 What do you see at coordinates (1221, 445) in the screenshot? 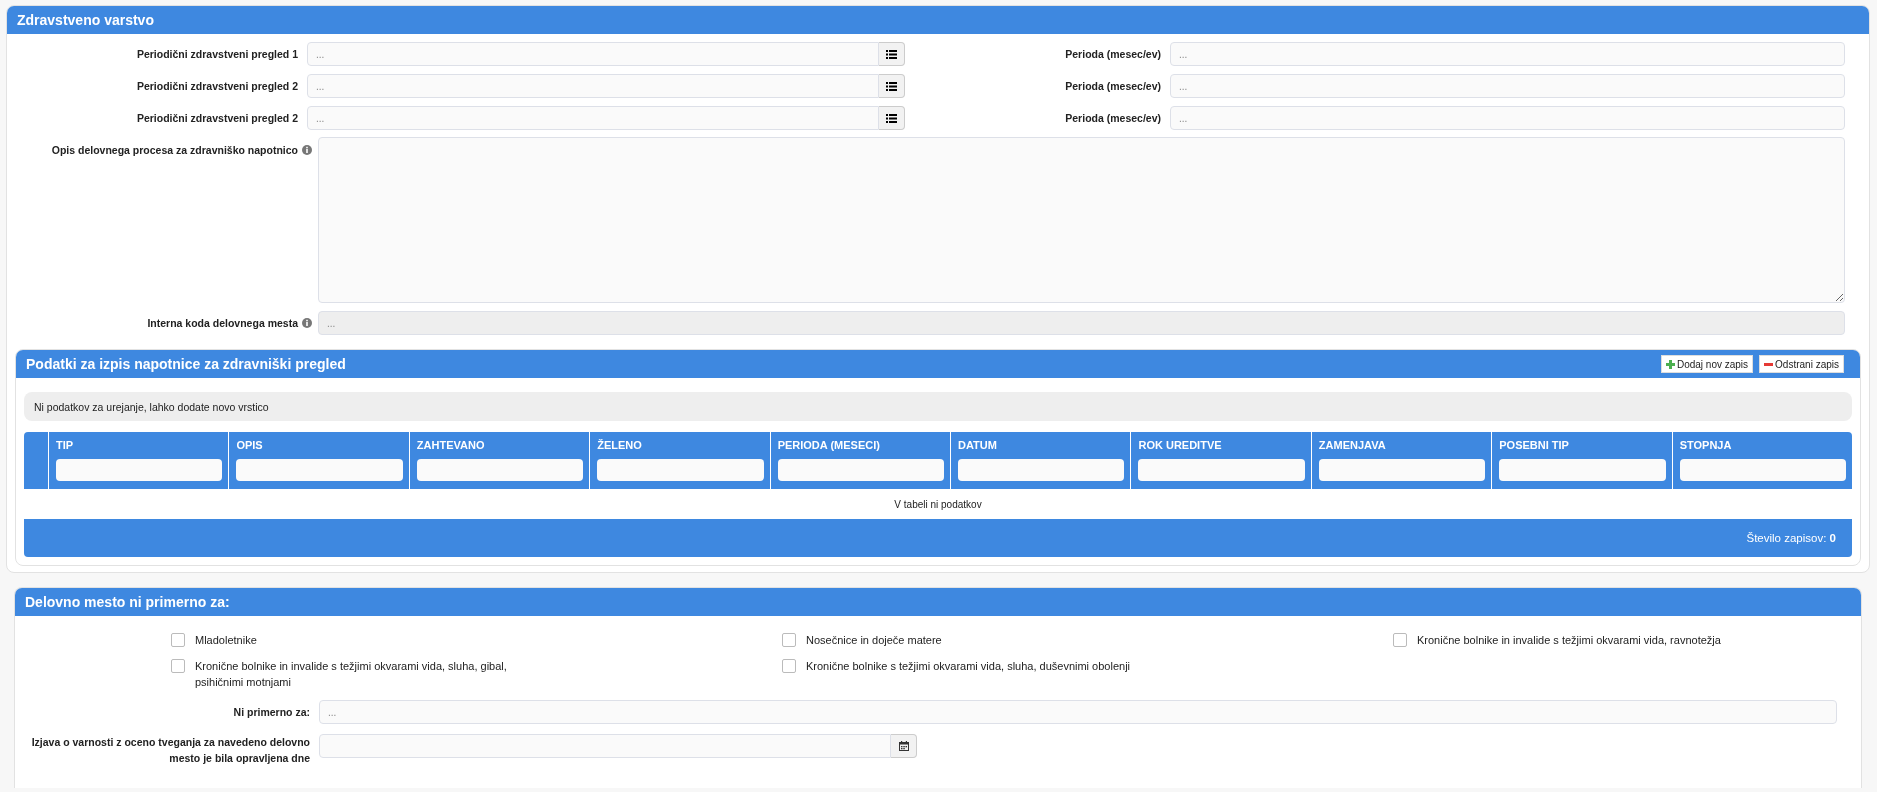
I see `column-header: ROK UREDITVE` at bounding box center [1221, 445].